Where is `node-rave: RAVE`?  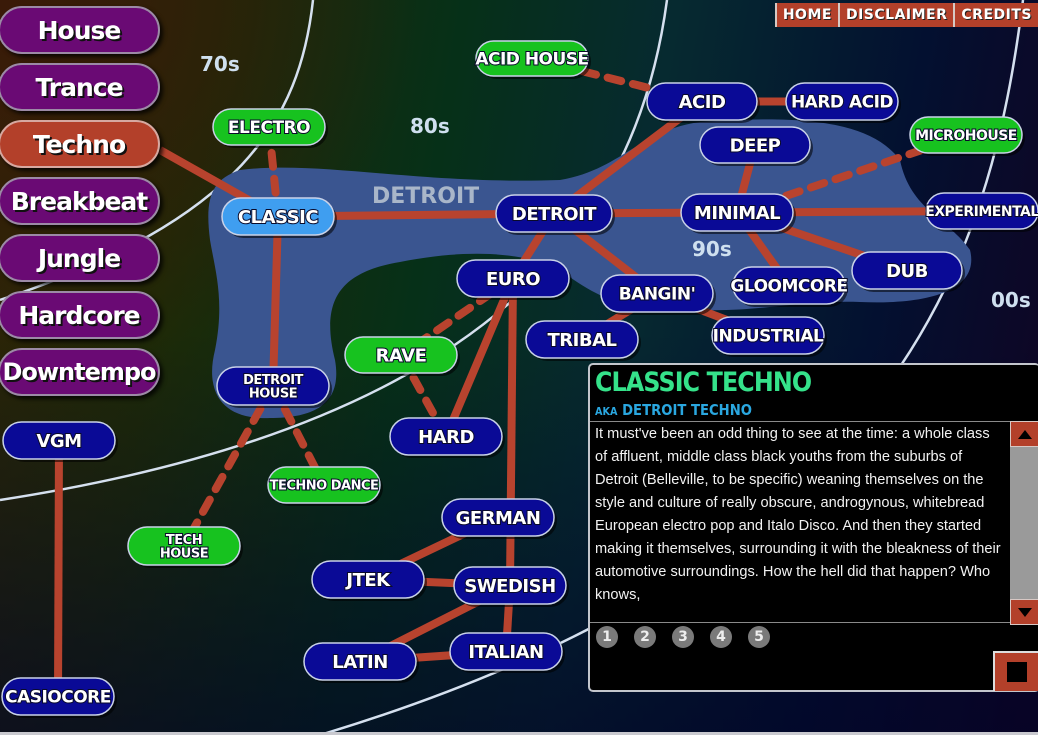
node-rave: RAVE is located at coordinates (402, 356).